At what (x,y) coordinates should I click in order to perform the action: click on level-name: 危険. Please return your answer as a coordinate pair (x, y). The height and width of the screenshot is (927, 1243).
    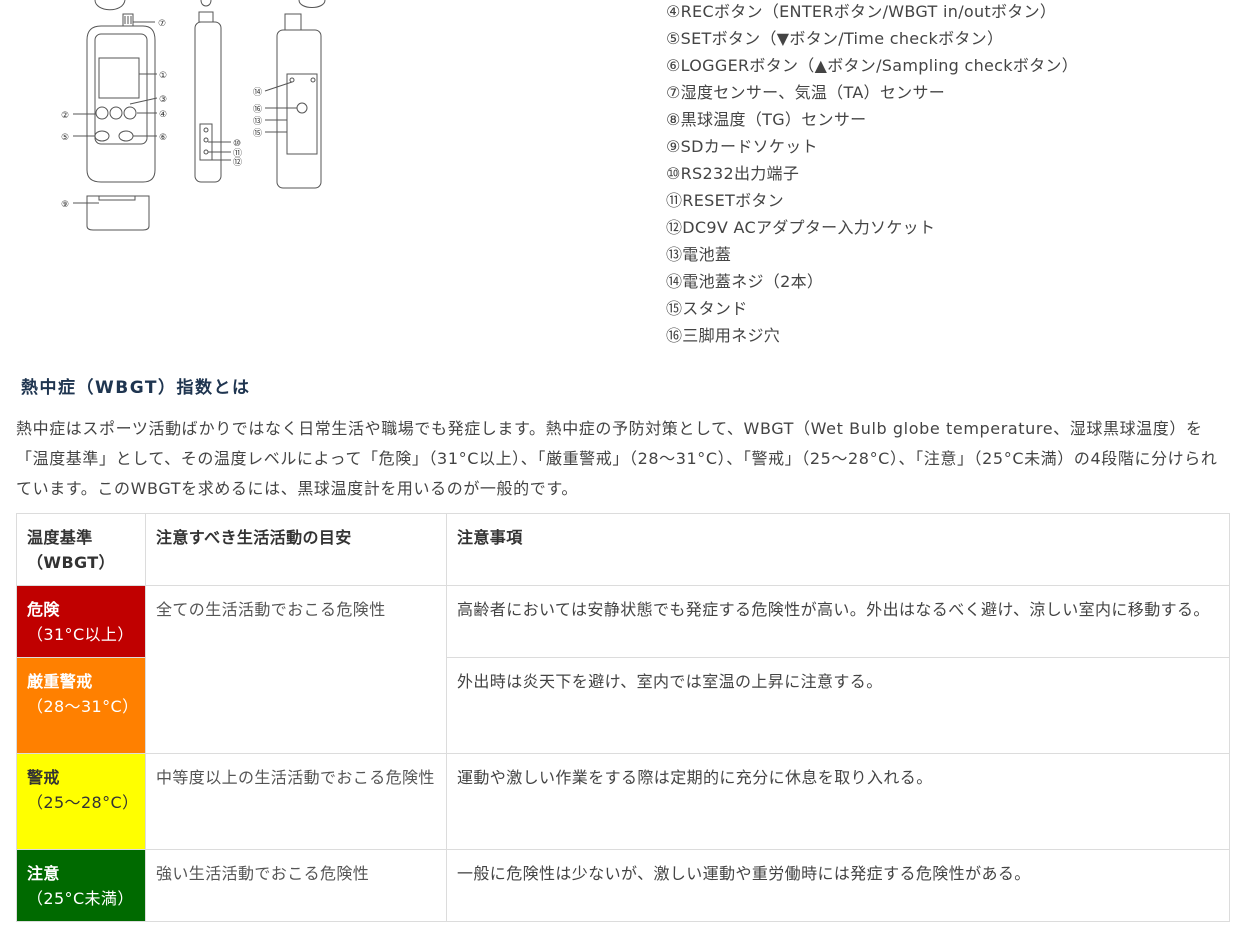
    Looking at the image, I should click on (43, 609).